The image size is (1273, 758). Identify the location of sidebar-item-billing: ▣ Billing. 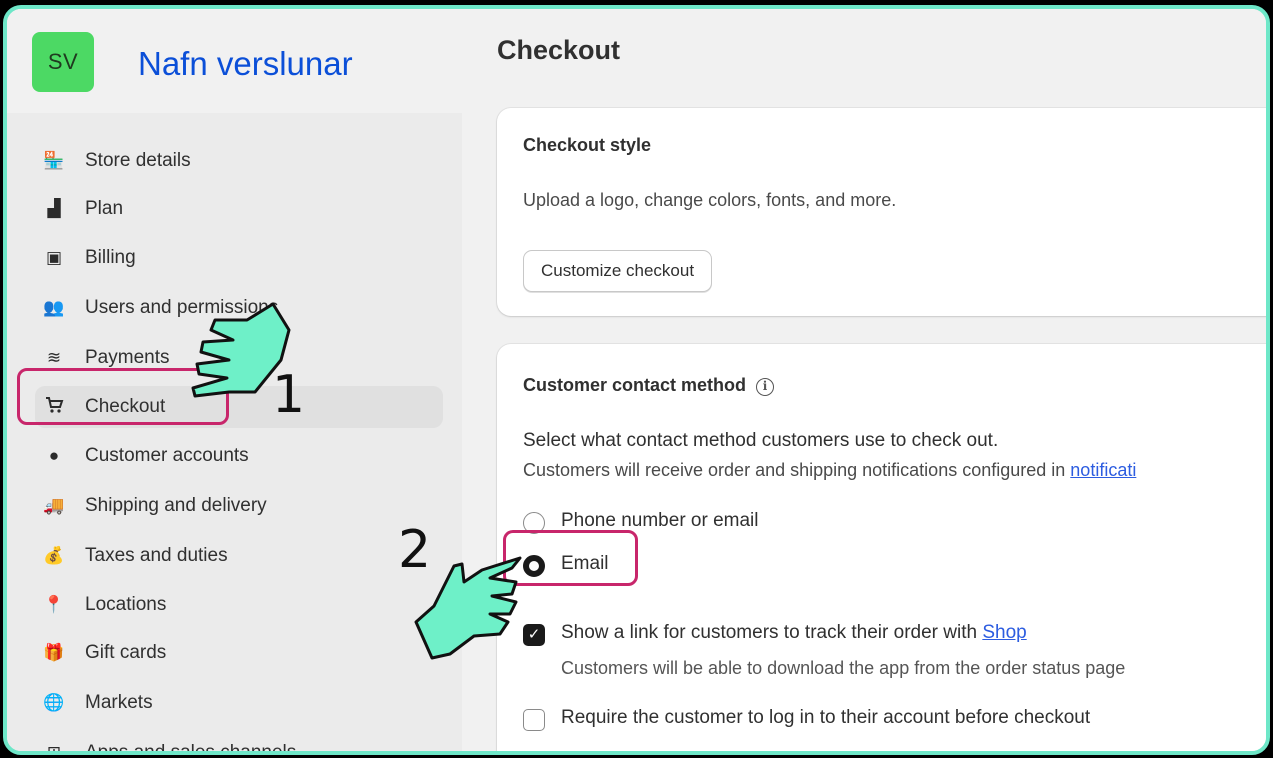
(239, 258).